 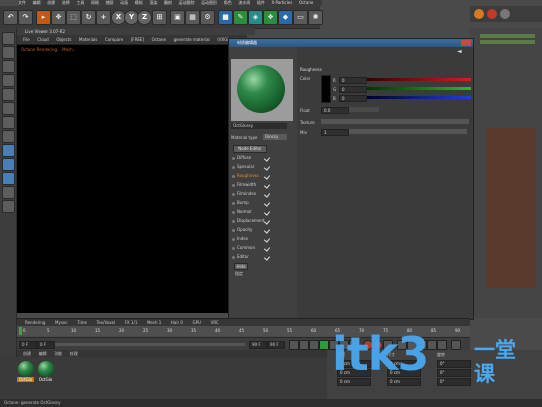 What do you see at coordinates (46, 345) in the screenshot?
I see `current-frame-field: 0 F` at bounding box center [46, 345].